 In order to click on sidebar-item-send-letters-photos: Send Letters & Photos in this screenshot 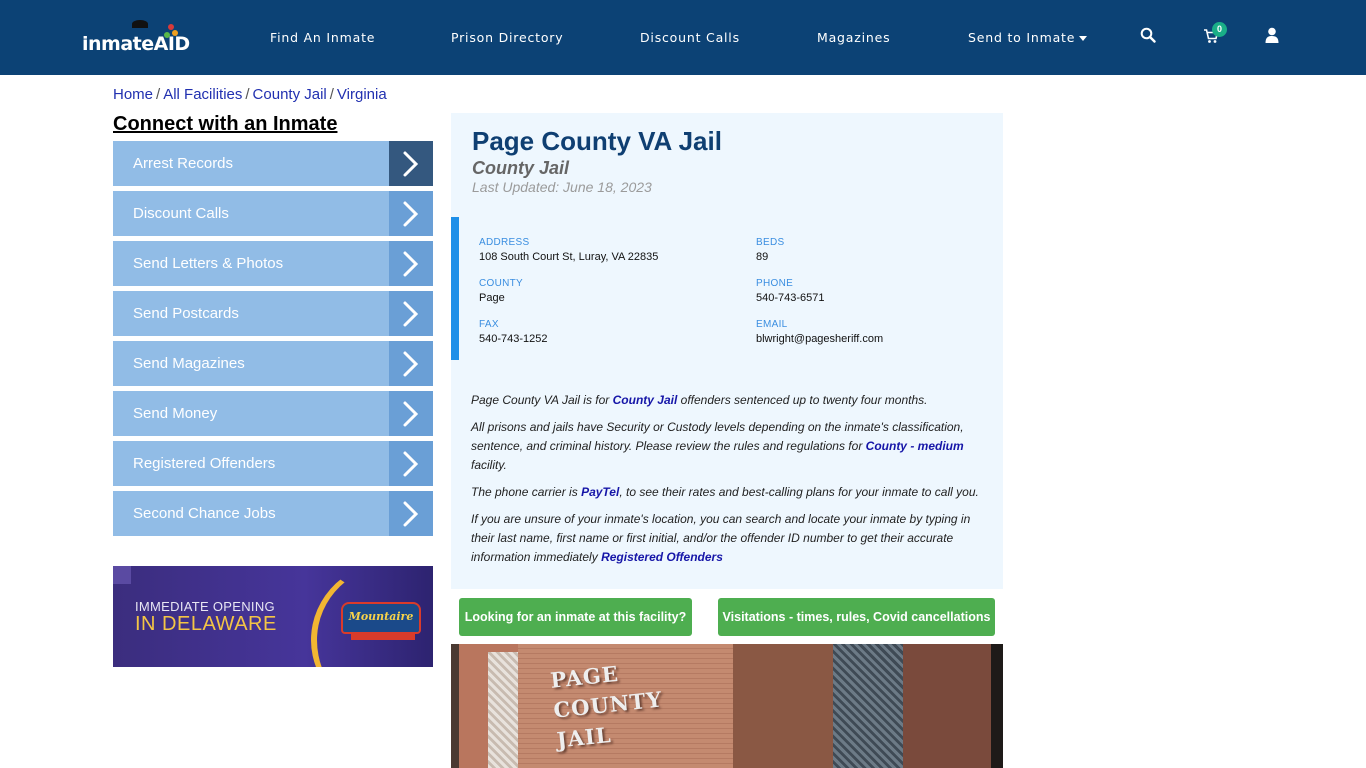, I will do `click(273, 263)`.